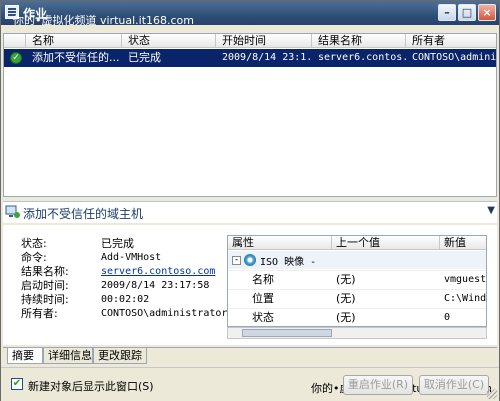 This screenshot has width=500, height=401. Describe the element at coordinates (264, 41) in the screenshot. I see `column-start-time: 开始时间` at that location.